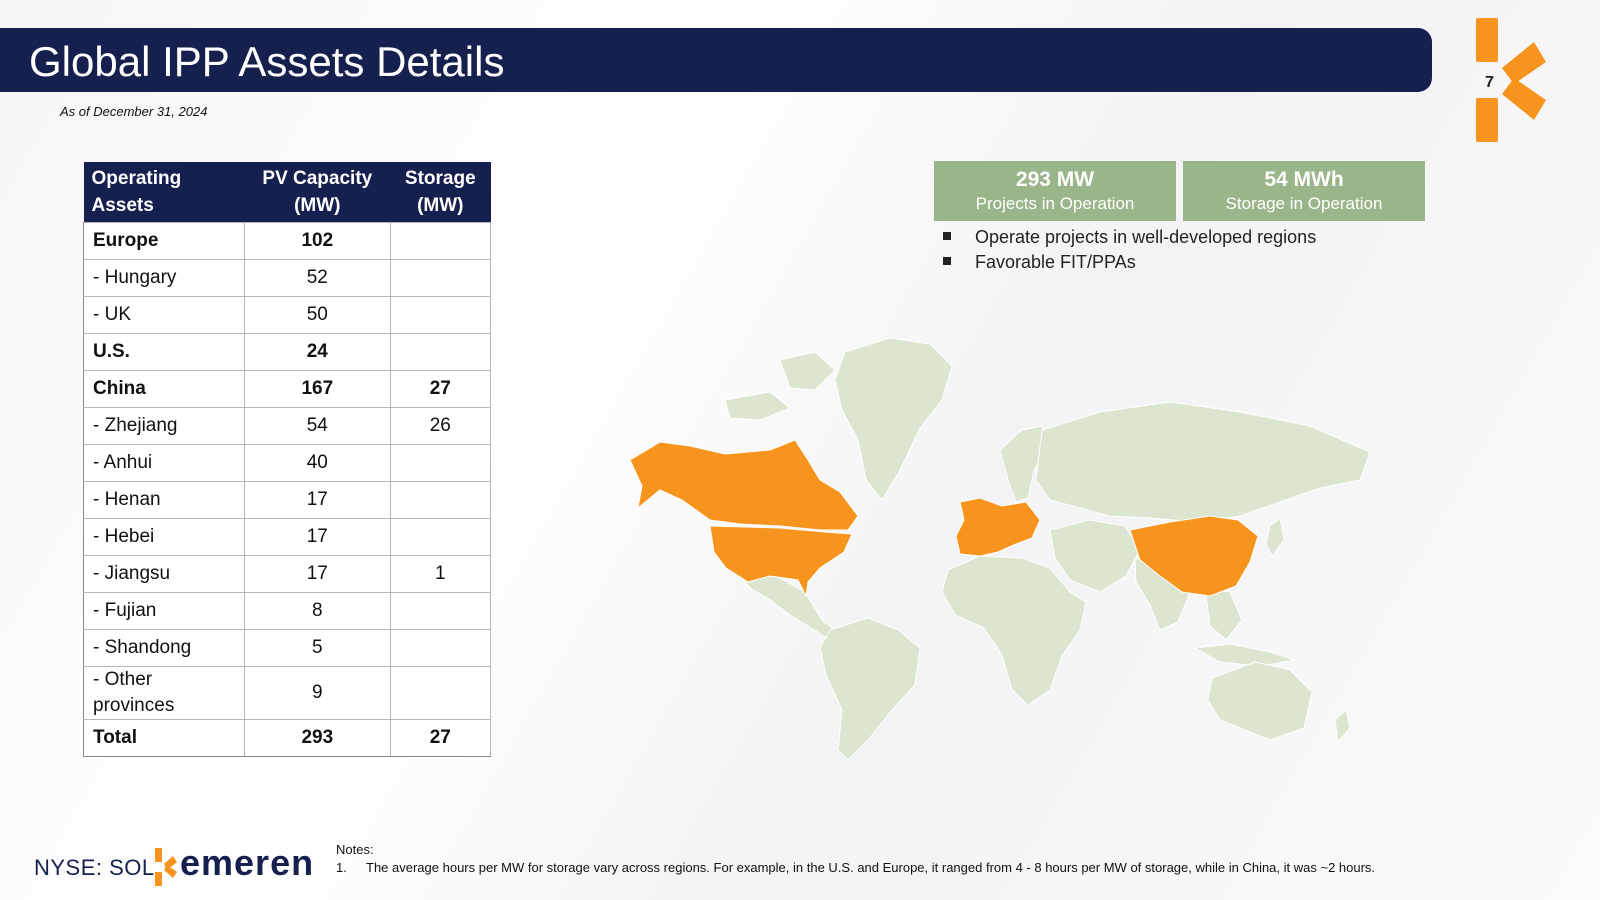 The width and height of the screenshot is (1600, 900). Describe the element at coordinates (1203, 462) in the screenshot. I see `russia-shape` at that location.